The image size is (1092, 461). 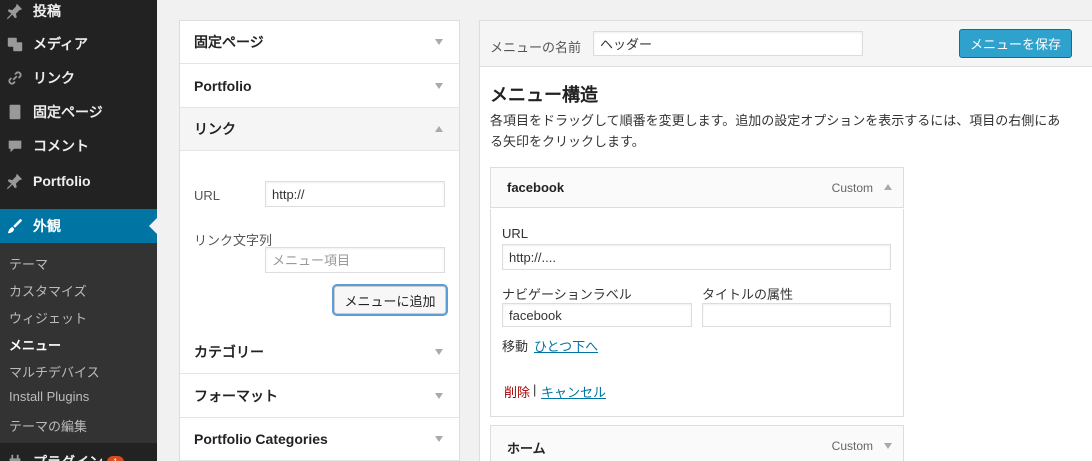 I want to click on nav-label: リンク, so click(x=54, y=78).